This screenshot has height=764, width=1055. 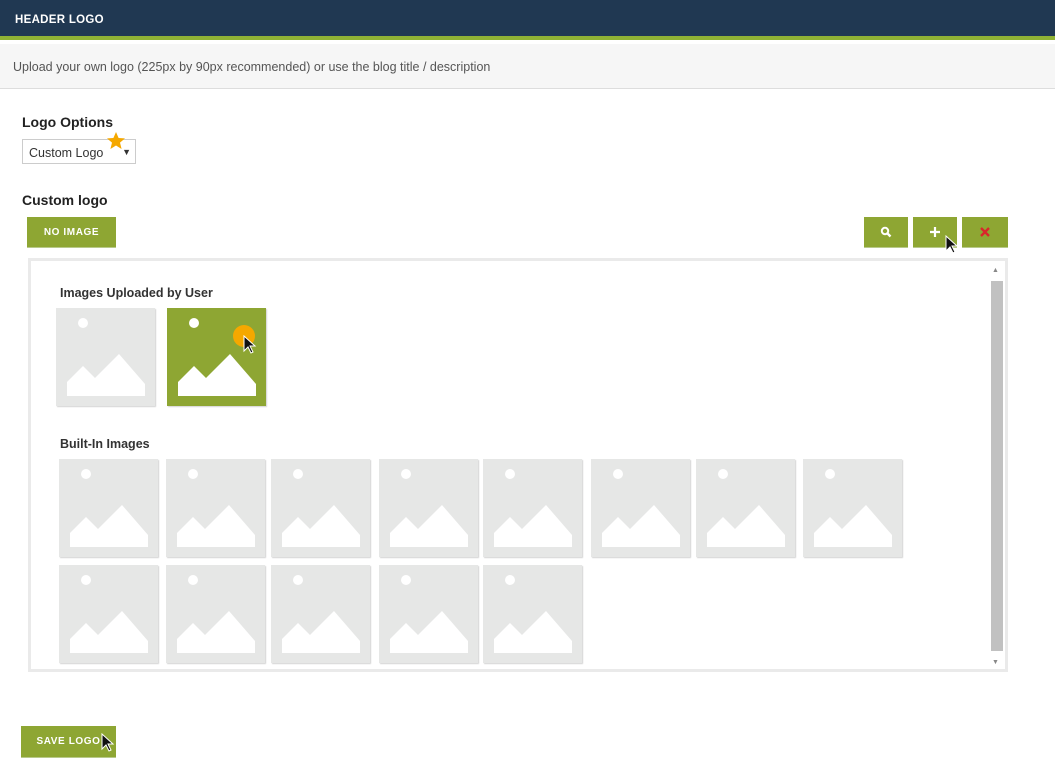 What do you see at coordinates (136, 293) in the screenshot?
I see `uploaded-images-heading: Images Uploaded by User` at bounding box center [136, 293].